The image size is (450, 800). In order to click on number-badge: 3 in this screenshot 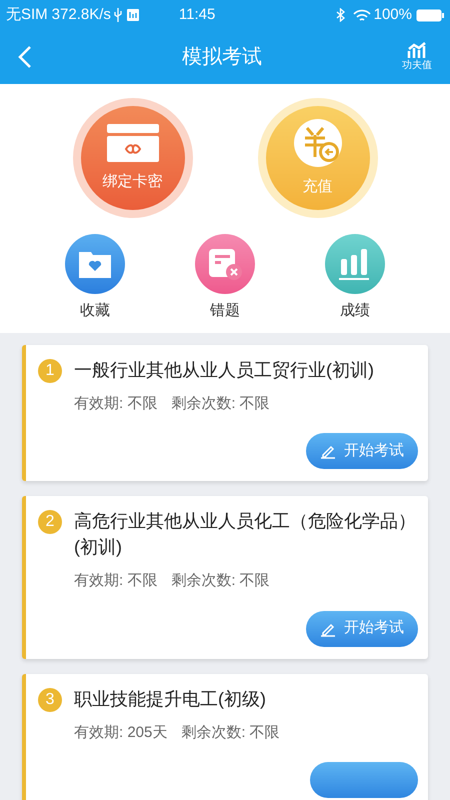, I will do `click(50, 700)`.